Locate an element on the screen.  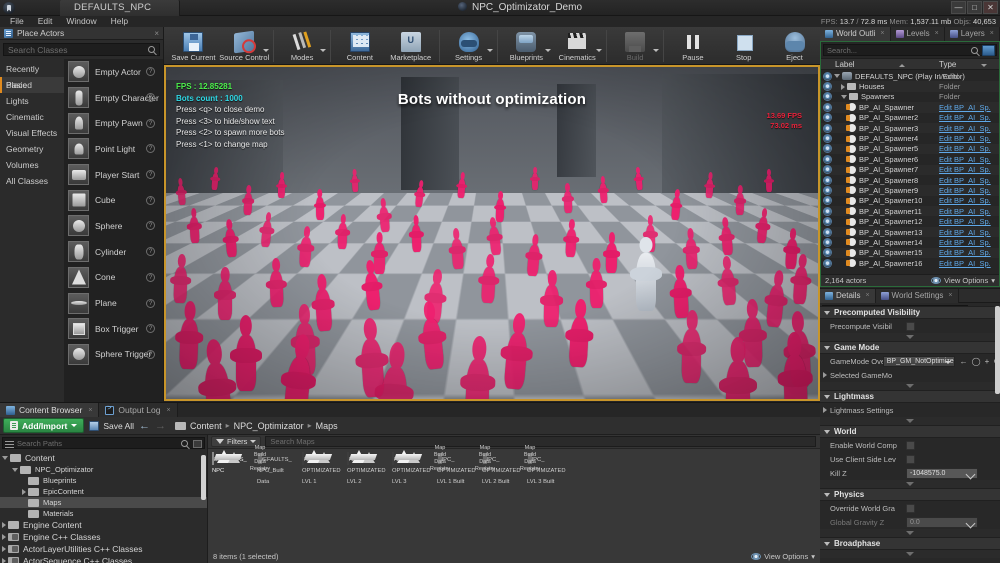
breadcrumb-item-maps: Maps is located at coordinates (327, 426).